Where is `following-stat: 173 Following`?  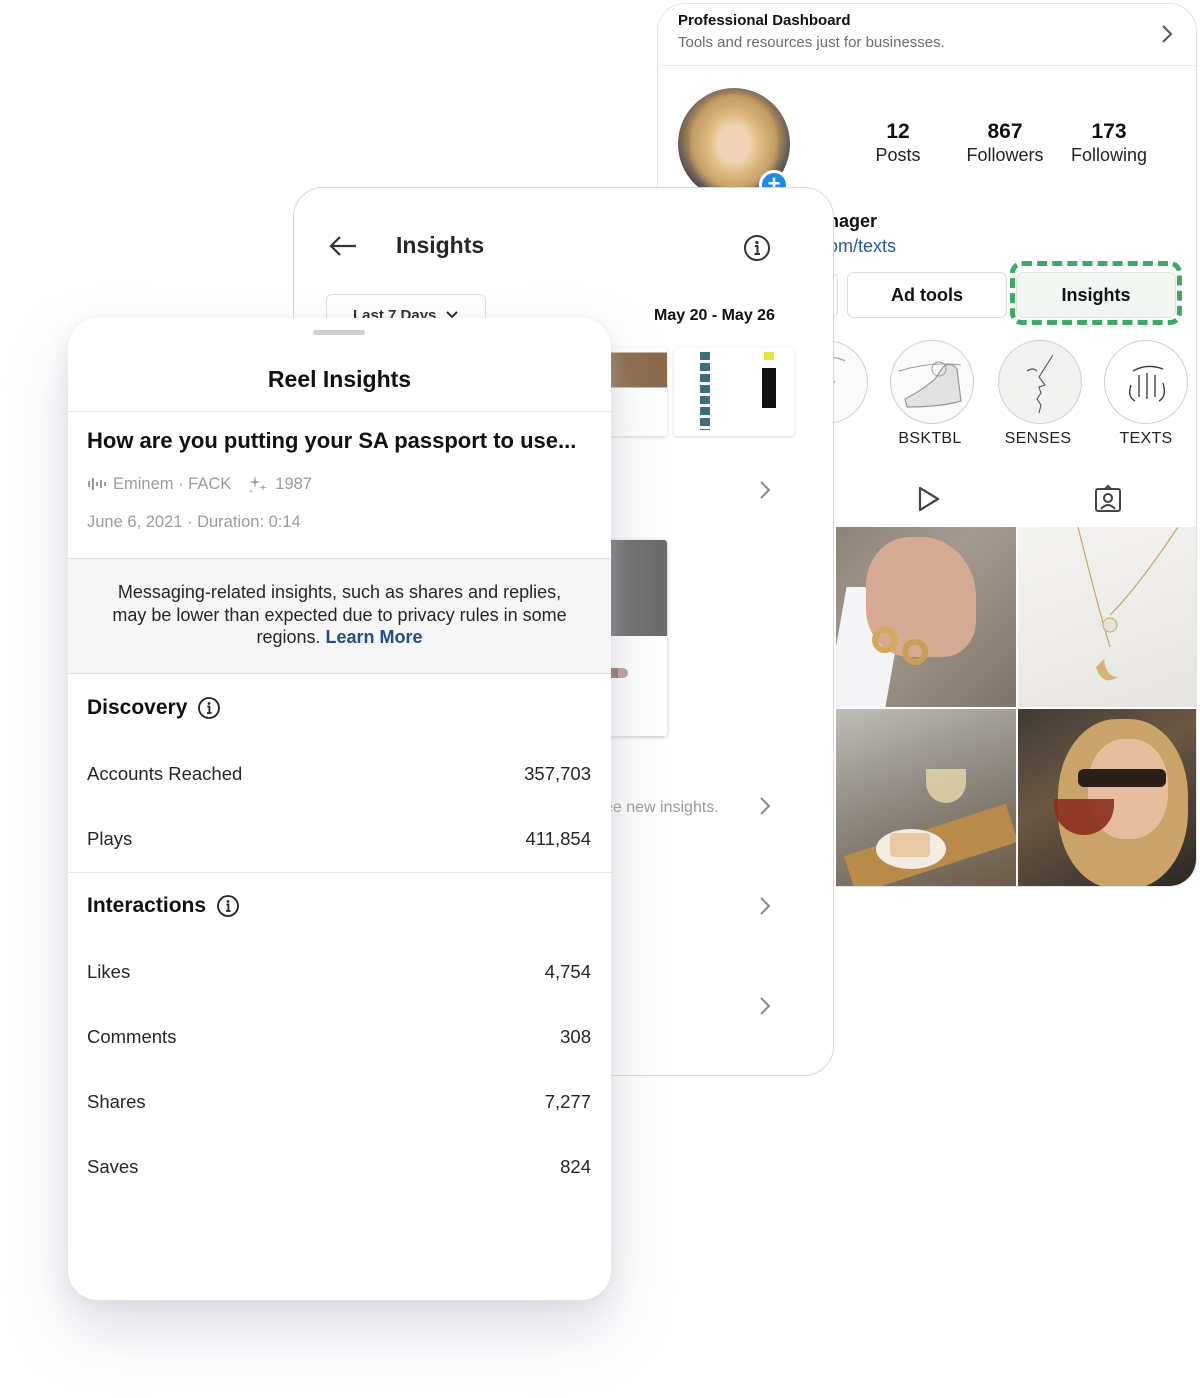
following-stat: 173 Following is located at coordinates (1109, 143).